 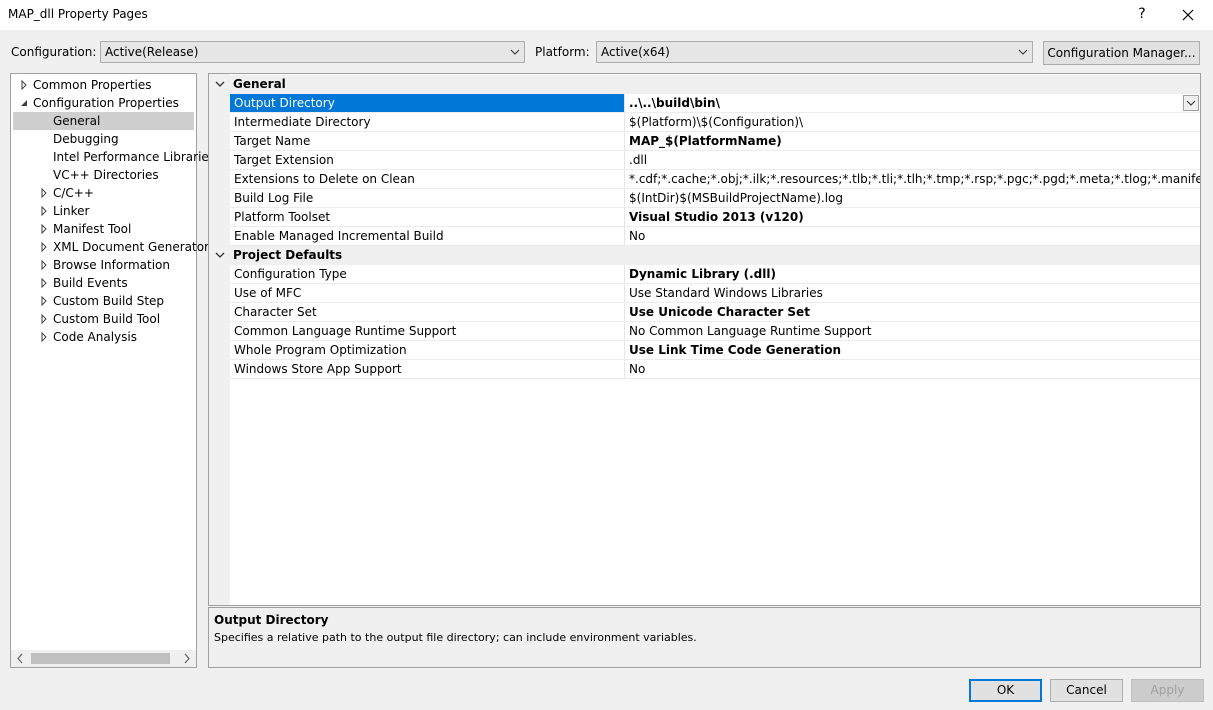 What do you see at coordinates (427, 198) in the screenshot?
I see `property-name: Build Log File` at bounding box center [427, 198].